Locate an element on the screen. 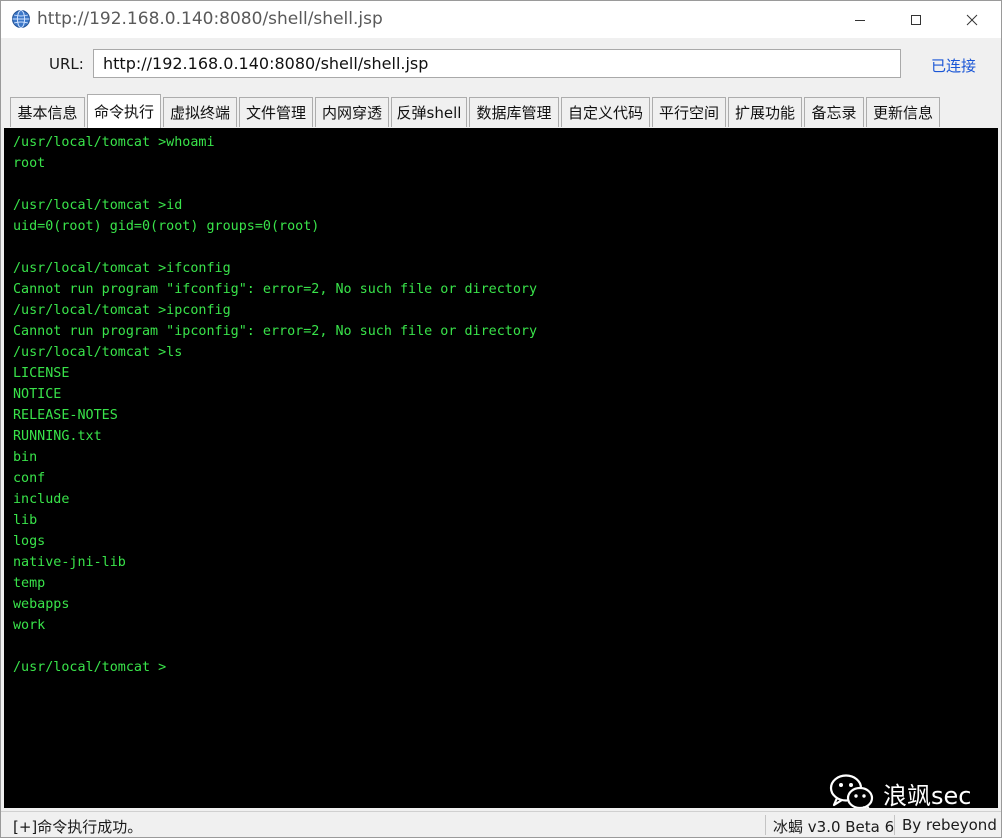 Image resolution: width=1002 pixels, height=838 pixels. terminal-line: /usr/local/tomcat >ls is located at coordinates (98, 352).